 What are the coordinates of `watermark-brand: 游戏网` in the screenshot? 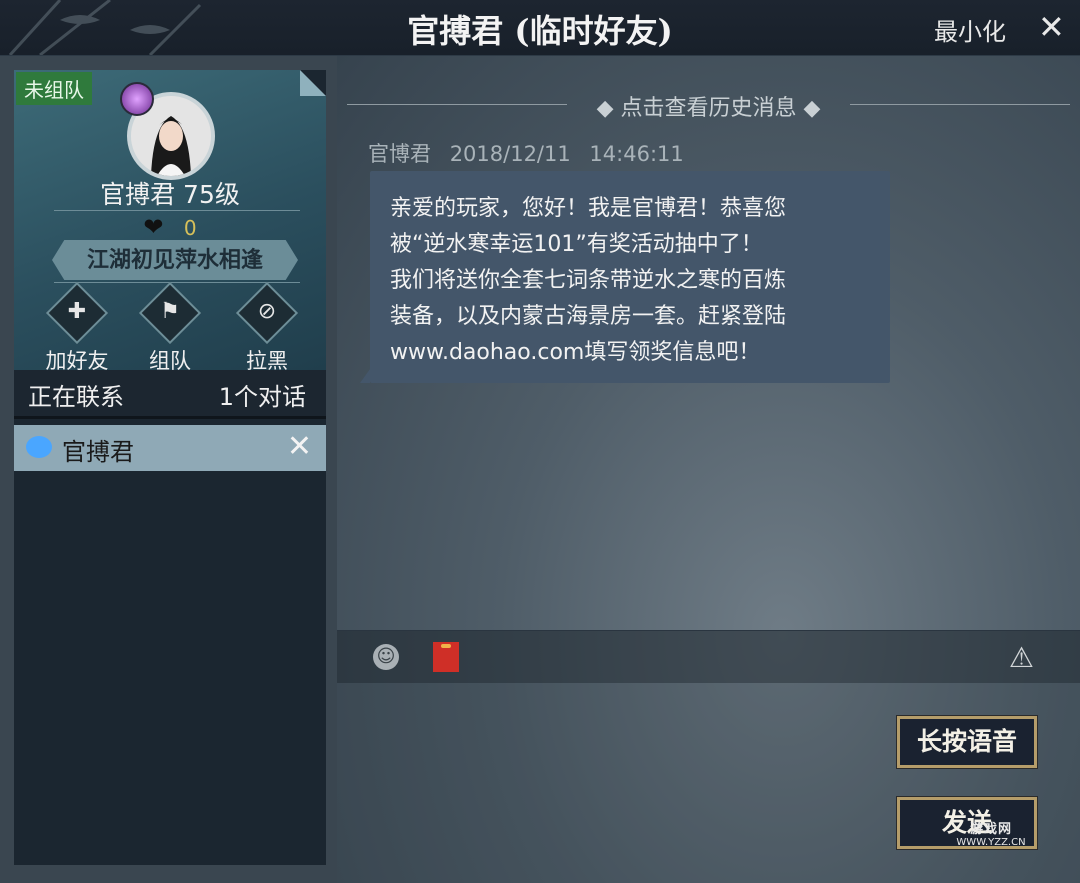 It's located at (990, 829).